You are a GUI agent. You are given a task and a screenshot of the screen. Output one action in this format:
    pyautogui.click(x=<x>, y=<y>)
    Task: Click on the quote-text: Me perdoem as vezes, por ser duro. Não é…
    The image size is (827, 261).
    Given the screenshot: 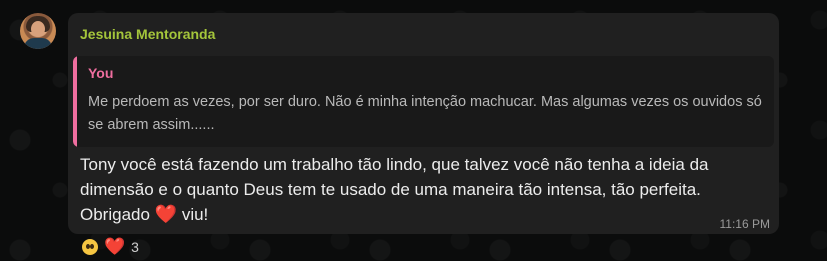 What is the action you would take?
    pyautogui.click(x=425, y=113)
    